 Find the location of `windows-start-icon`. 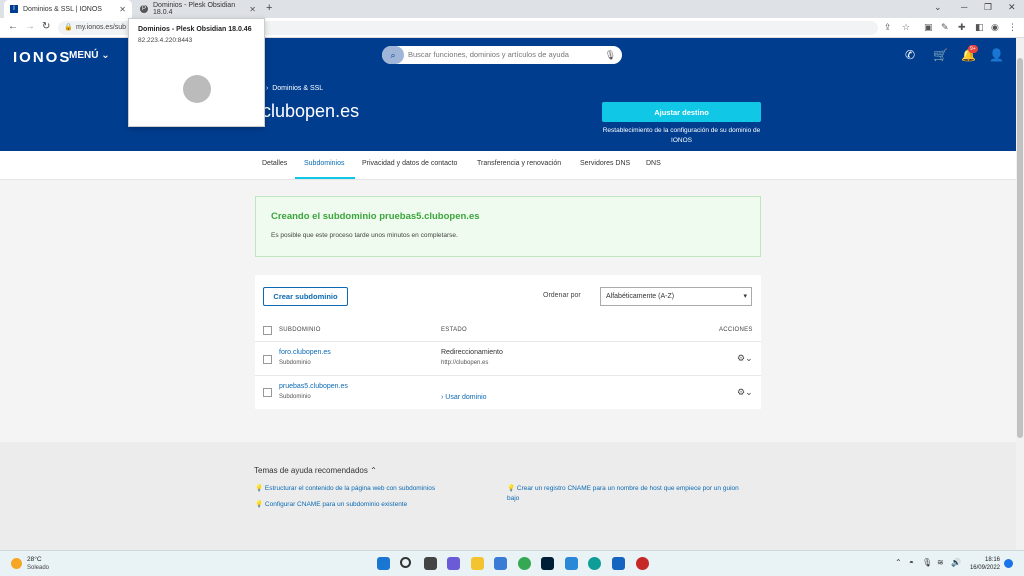

windows-start-icon is located at coordinates (383, 563).